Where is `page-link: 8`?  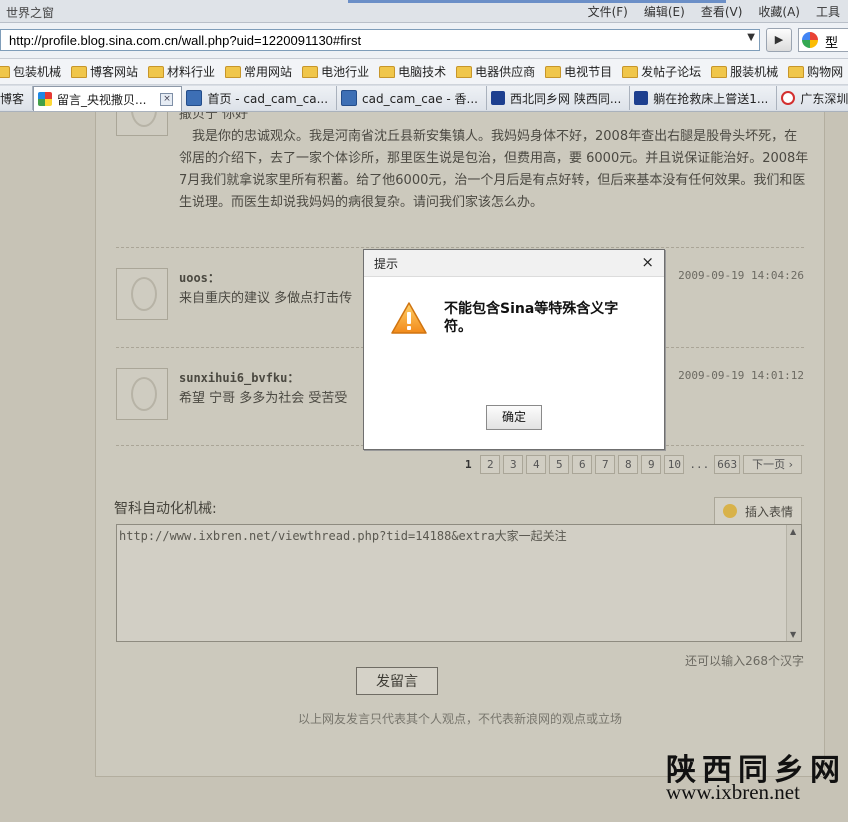 page-link: 8 is located at coordinates (628, 464).